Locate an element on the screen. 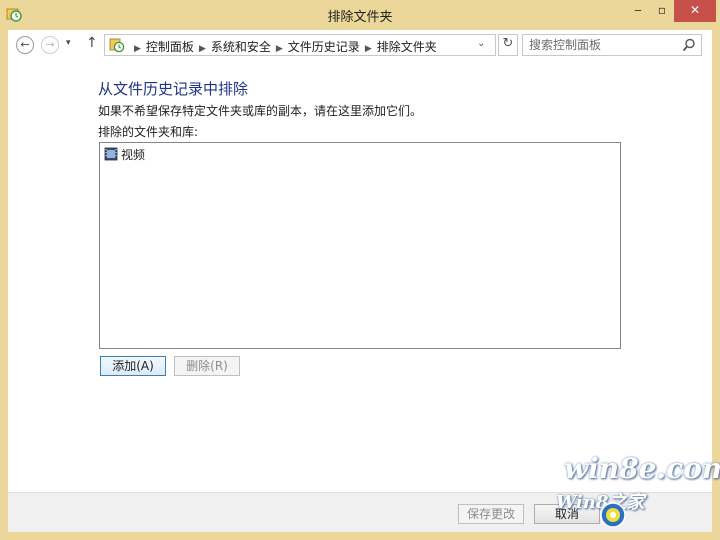  recent-locations-chevron-down-icon: ▾ is located at coordinates (68, 43).